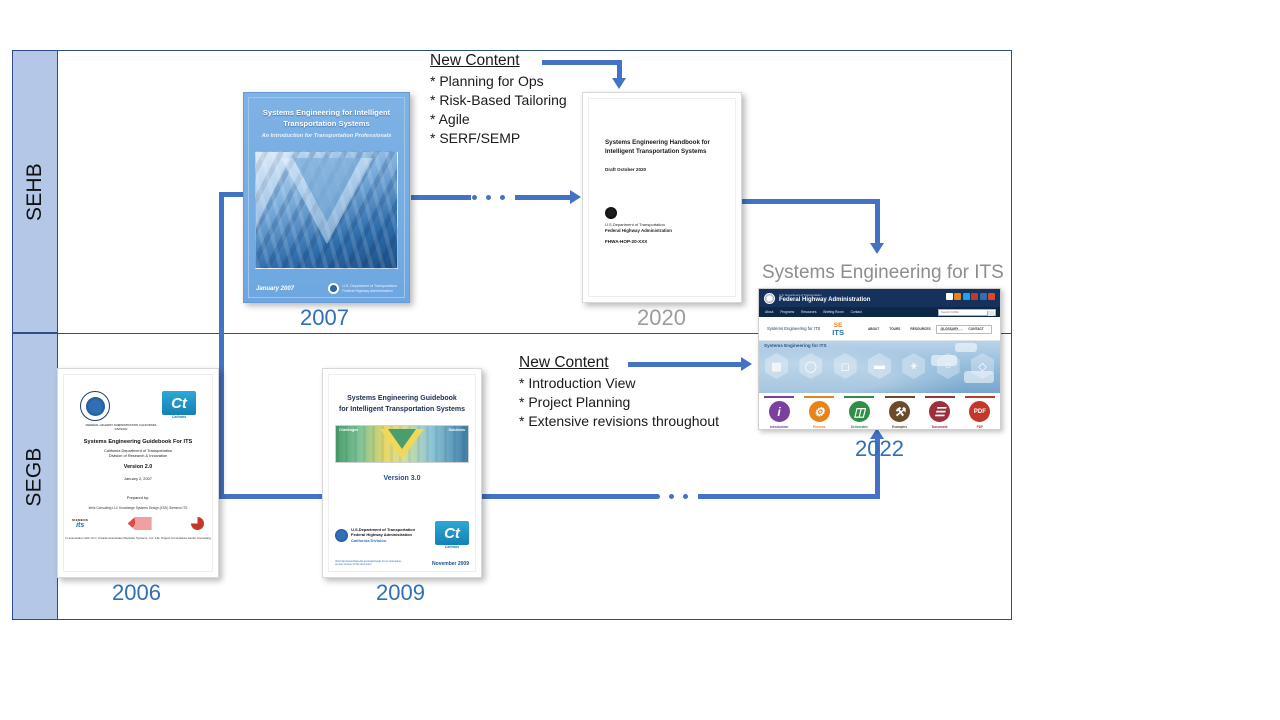 Image resolution: width=1280 pixels, height=720 pixels. I want to click on twitter-icon, so click(966, 296).